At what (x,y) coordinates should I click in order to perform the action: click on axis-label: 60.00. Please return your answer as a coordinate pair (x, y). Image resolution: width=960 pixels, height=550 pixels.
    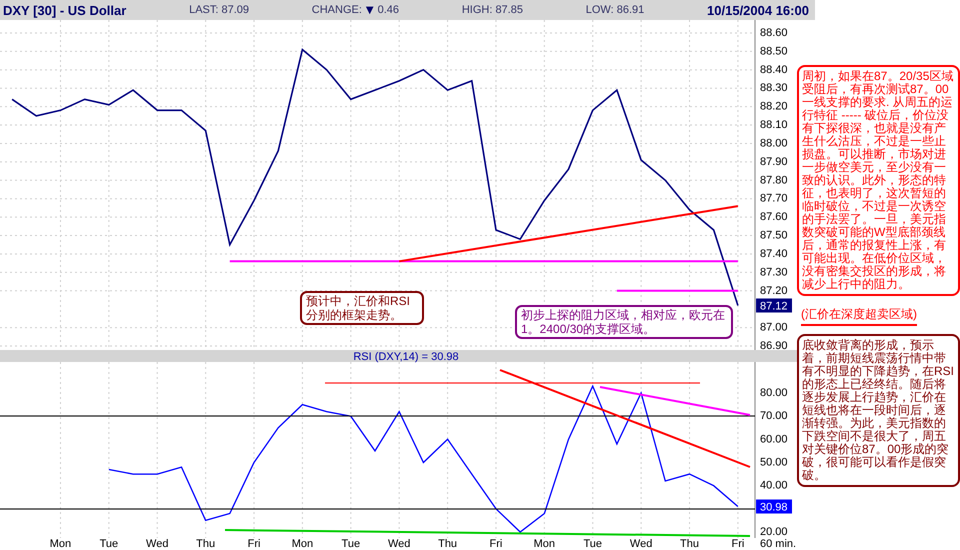
    Looking at the image, I should click on (774, 439).